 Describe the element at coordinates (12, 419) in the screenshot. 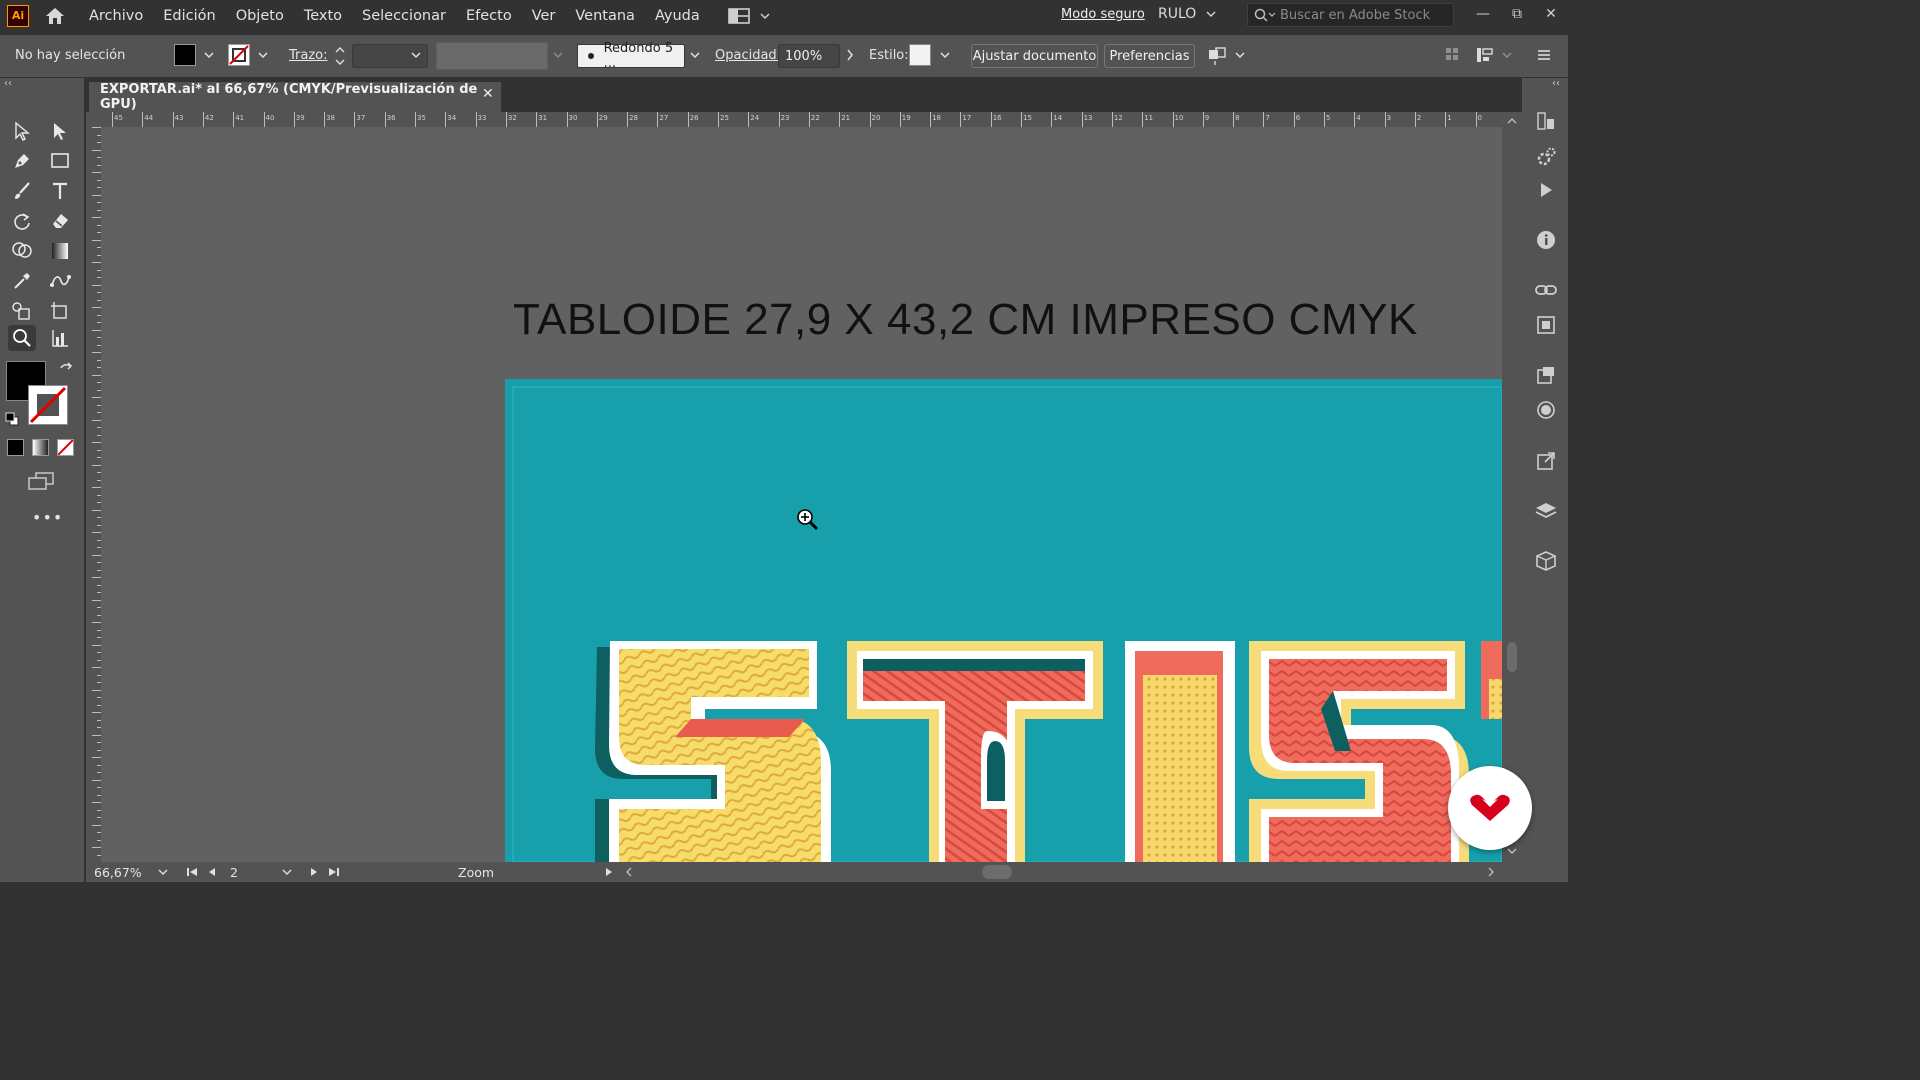

I see `default-colors-icon` at that location.